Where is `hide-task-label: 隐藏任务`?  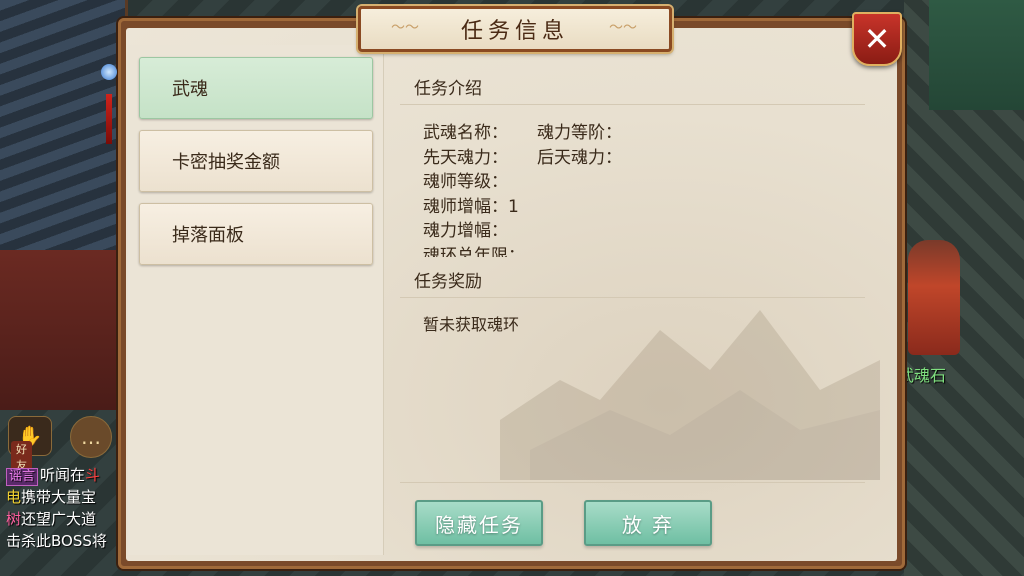
hide-task-label: 隐藏任务 is located at coordinates (479, 524).